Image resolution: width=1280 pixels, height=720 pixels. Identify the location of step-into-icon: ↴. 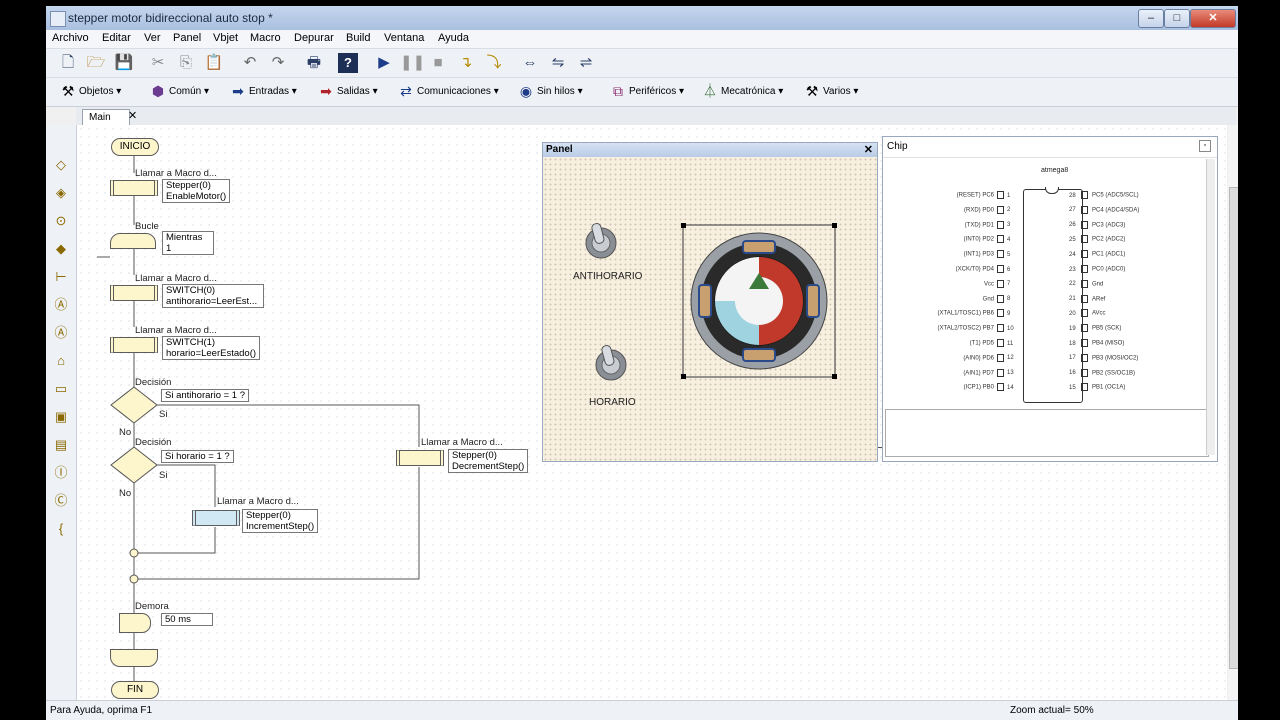
(466, 63).